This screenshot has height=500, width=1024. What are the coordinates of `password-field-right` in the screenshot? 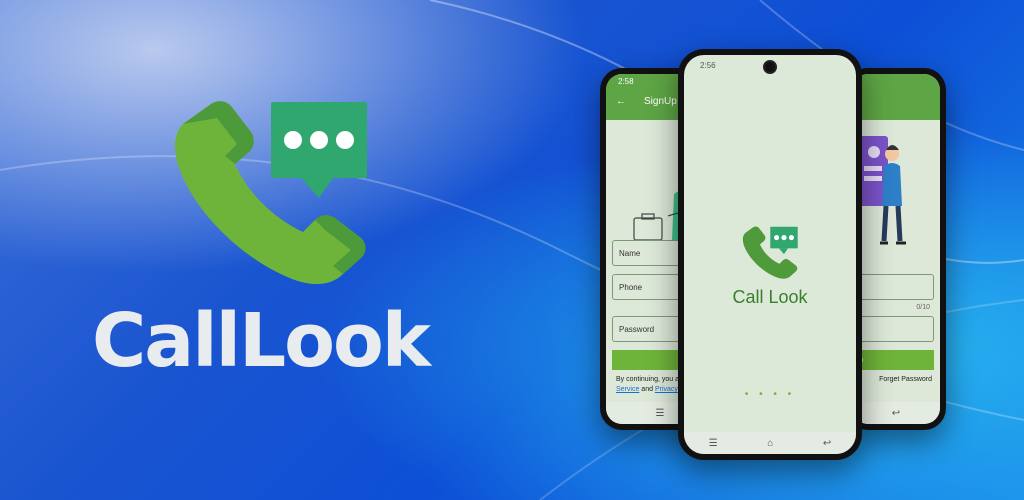 It's located at (893, 329).